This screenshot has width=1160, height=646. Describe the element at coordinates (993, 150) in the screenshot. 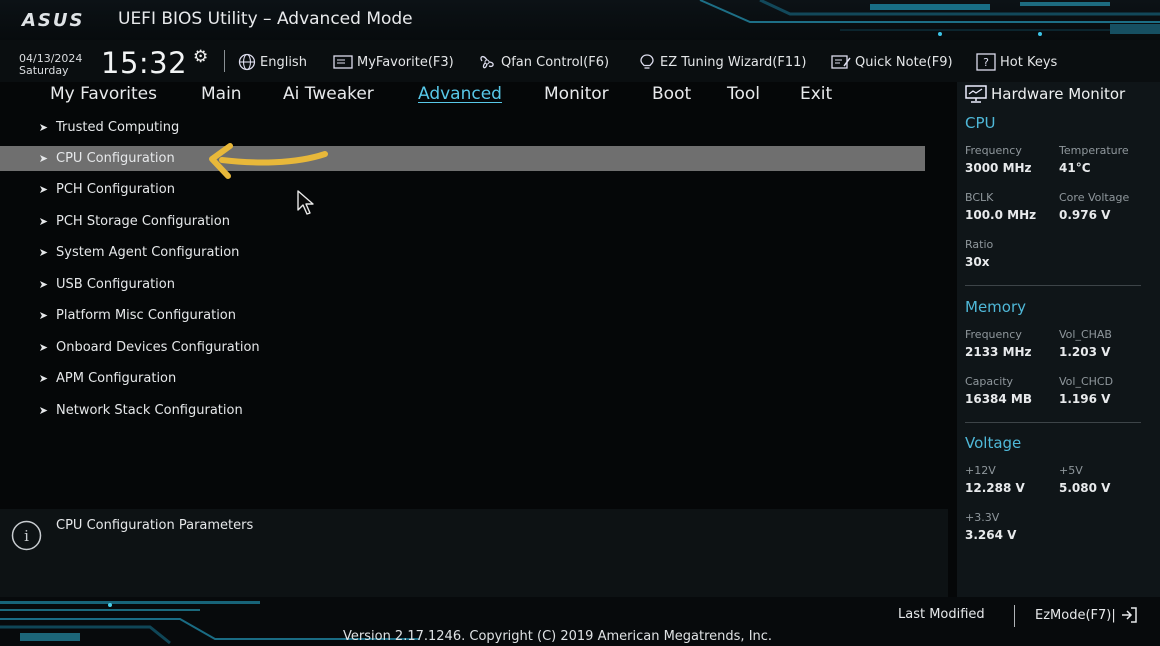

I see `cpu-frequency-label: Frequency` at that location.